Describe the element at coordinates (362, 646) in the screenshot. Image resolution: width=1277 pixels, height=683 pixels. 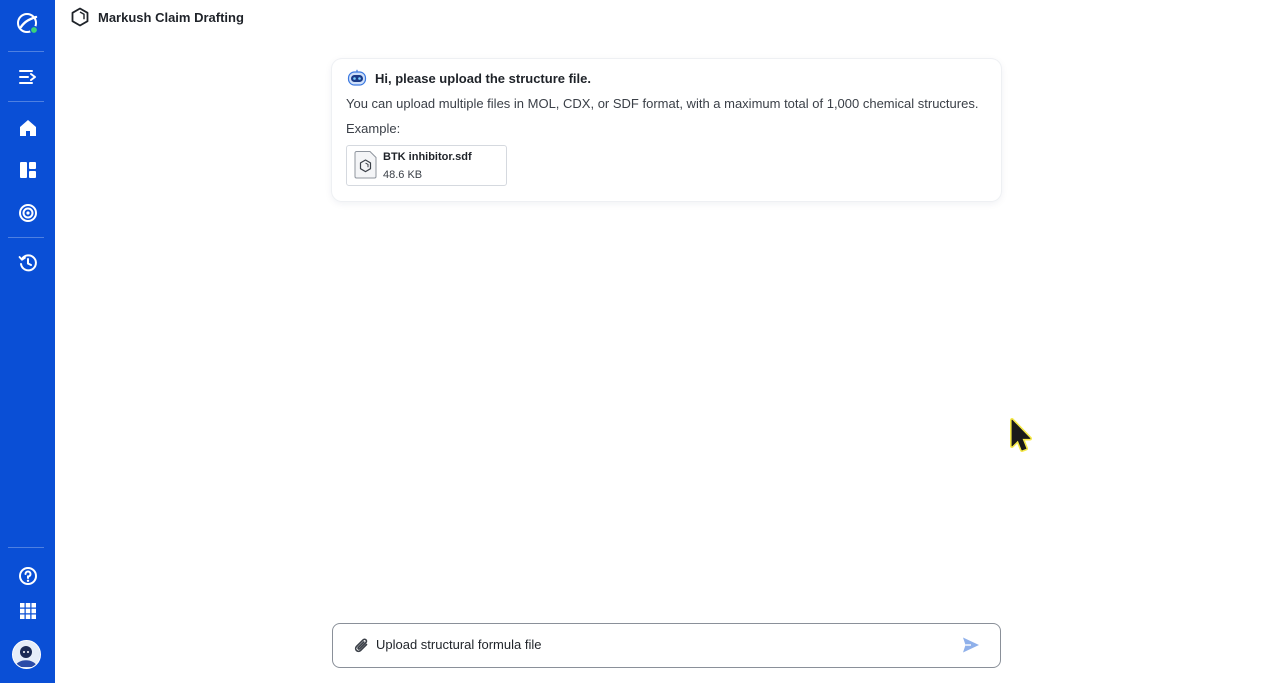
I see `paperclip-icon` at that location.